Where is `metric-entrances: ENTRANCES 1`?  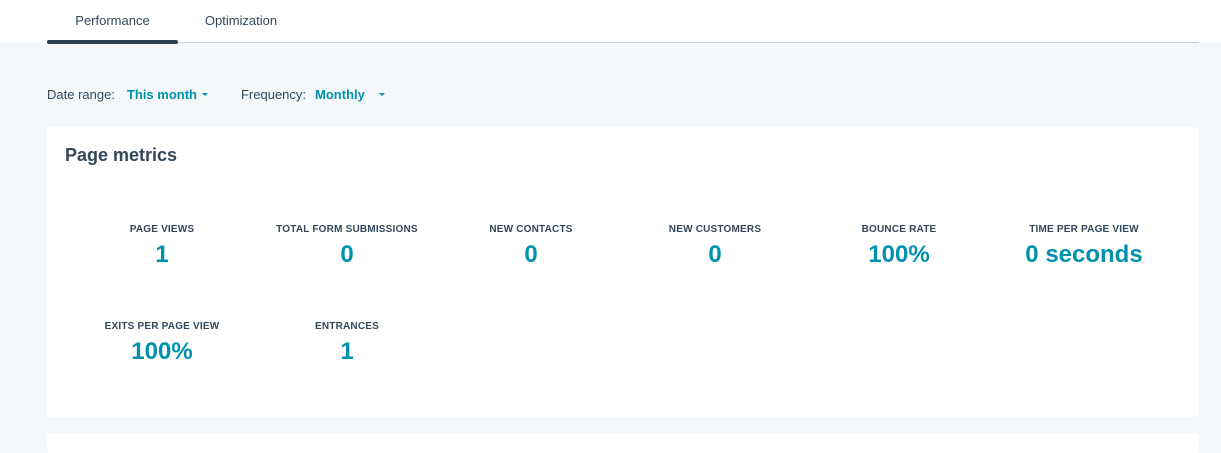 metric-entrances: ENTRANCES 1 is located at coordinates (347, 344).